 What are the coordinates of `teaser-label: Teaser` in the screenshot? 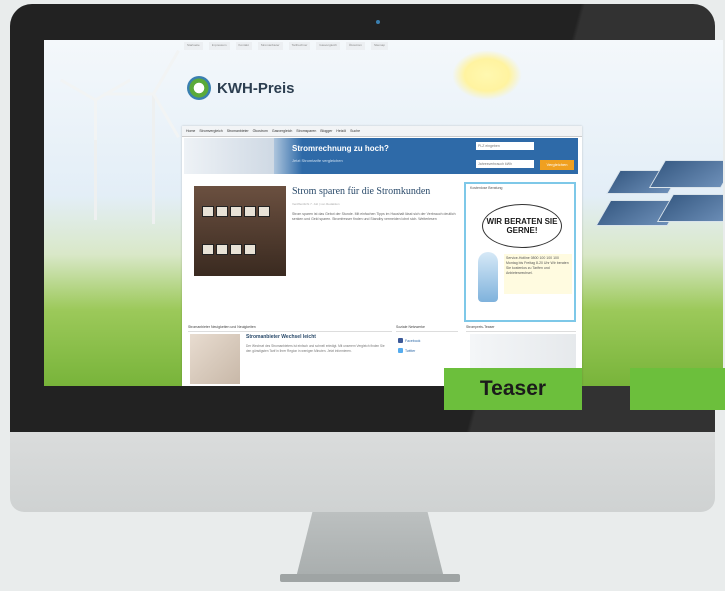 It's located at (513, 389).